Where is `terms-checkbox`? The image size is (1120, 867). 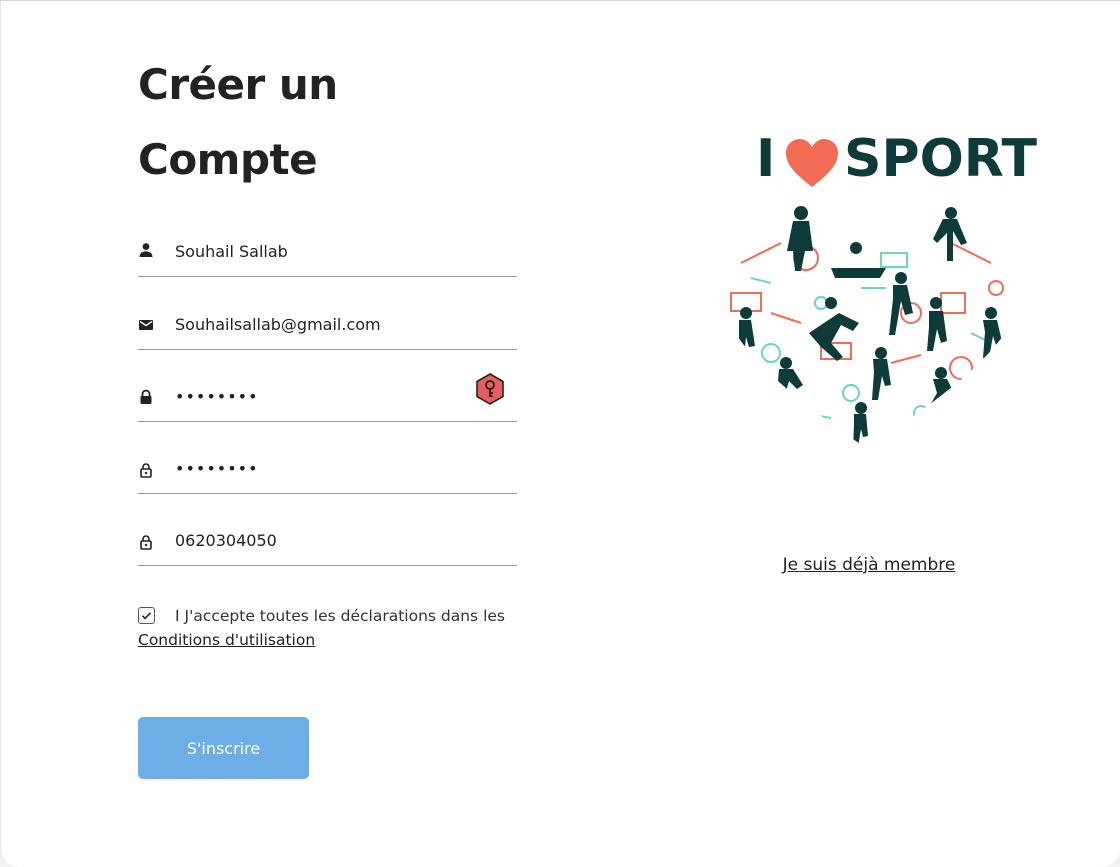 terms-checkbox is located at coordinates (146, 615).